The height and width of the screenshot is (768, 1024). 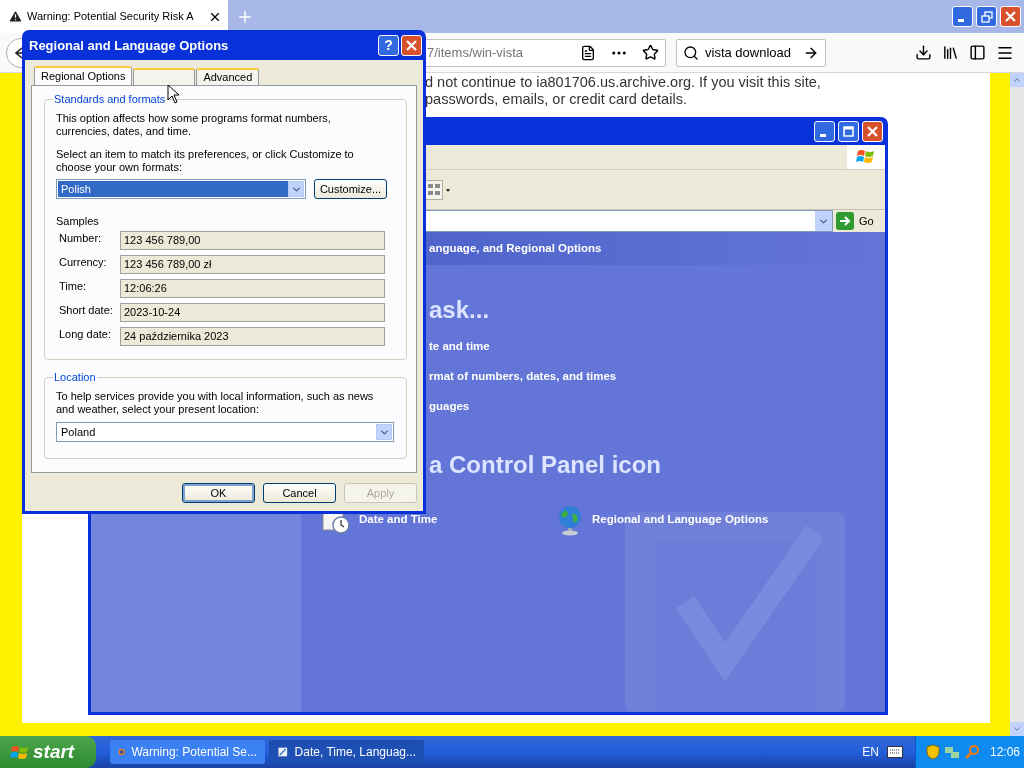 I want to click on samples-label: Samples, so click(x=78, y=221).